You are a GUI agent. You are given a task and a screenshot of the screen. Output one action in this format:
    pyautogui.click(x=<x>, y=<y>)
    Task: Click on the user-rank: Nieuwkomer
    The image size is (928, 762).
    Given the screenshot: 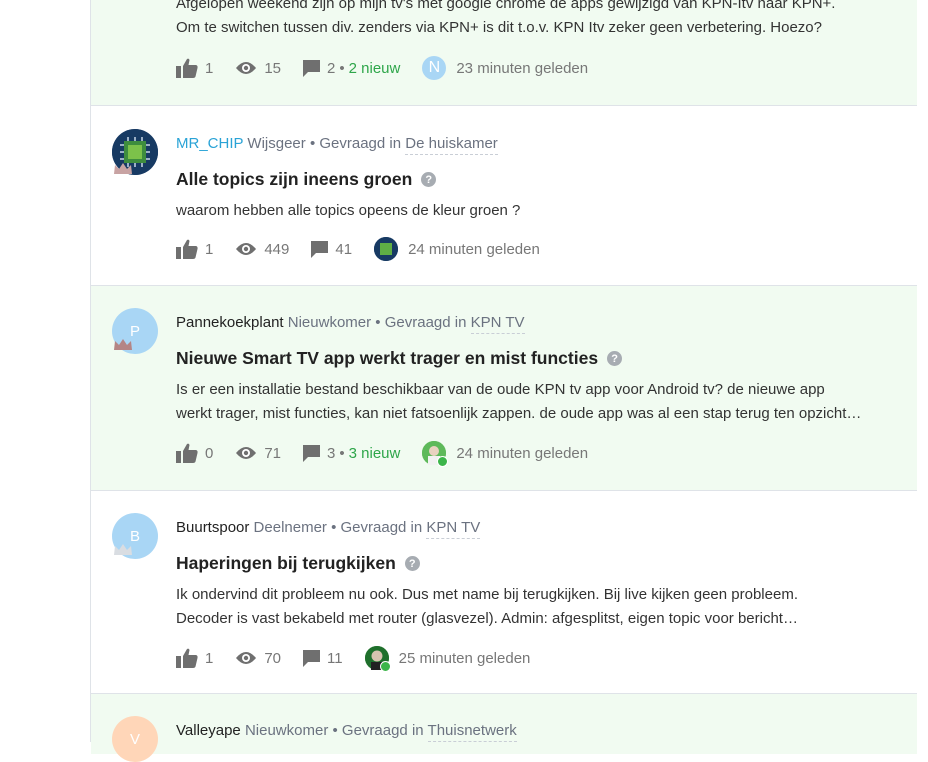 What is the action you would take?
    pyautogui.click(x=286, y=730)
    